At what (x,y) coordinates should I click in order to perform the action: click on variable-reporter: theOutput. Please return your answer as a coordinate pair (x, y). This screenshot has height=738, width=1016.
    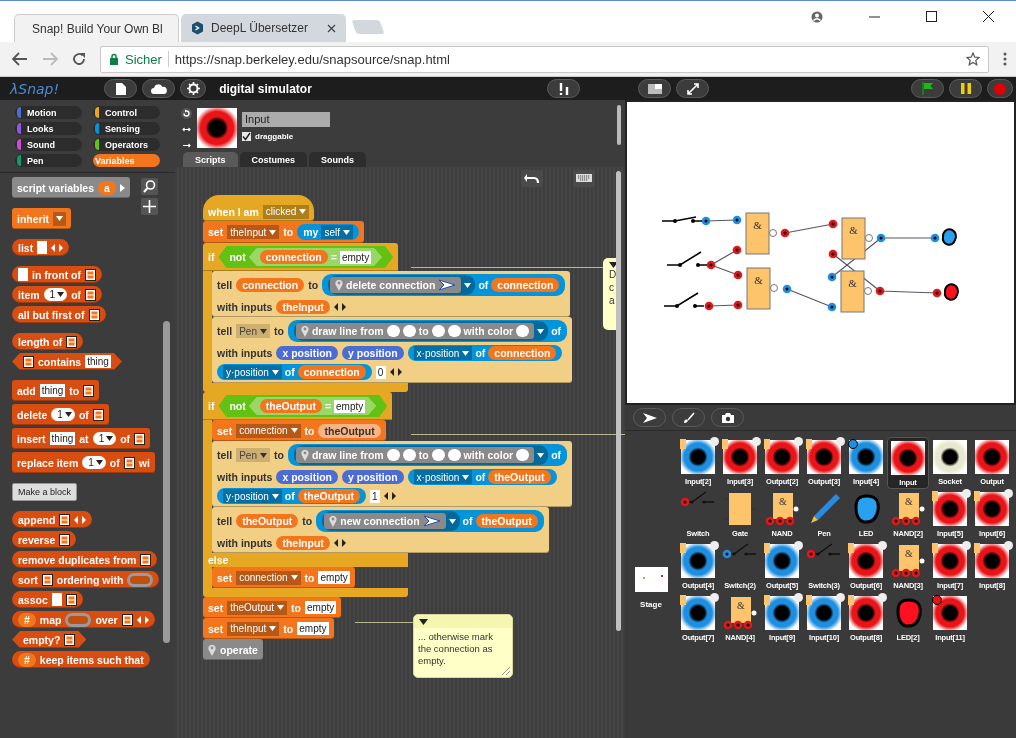
    Looking at the image, I should click on (349, 430).